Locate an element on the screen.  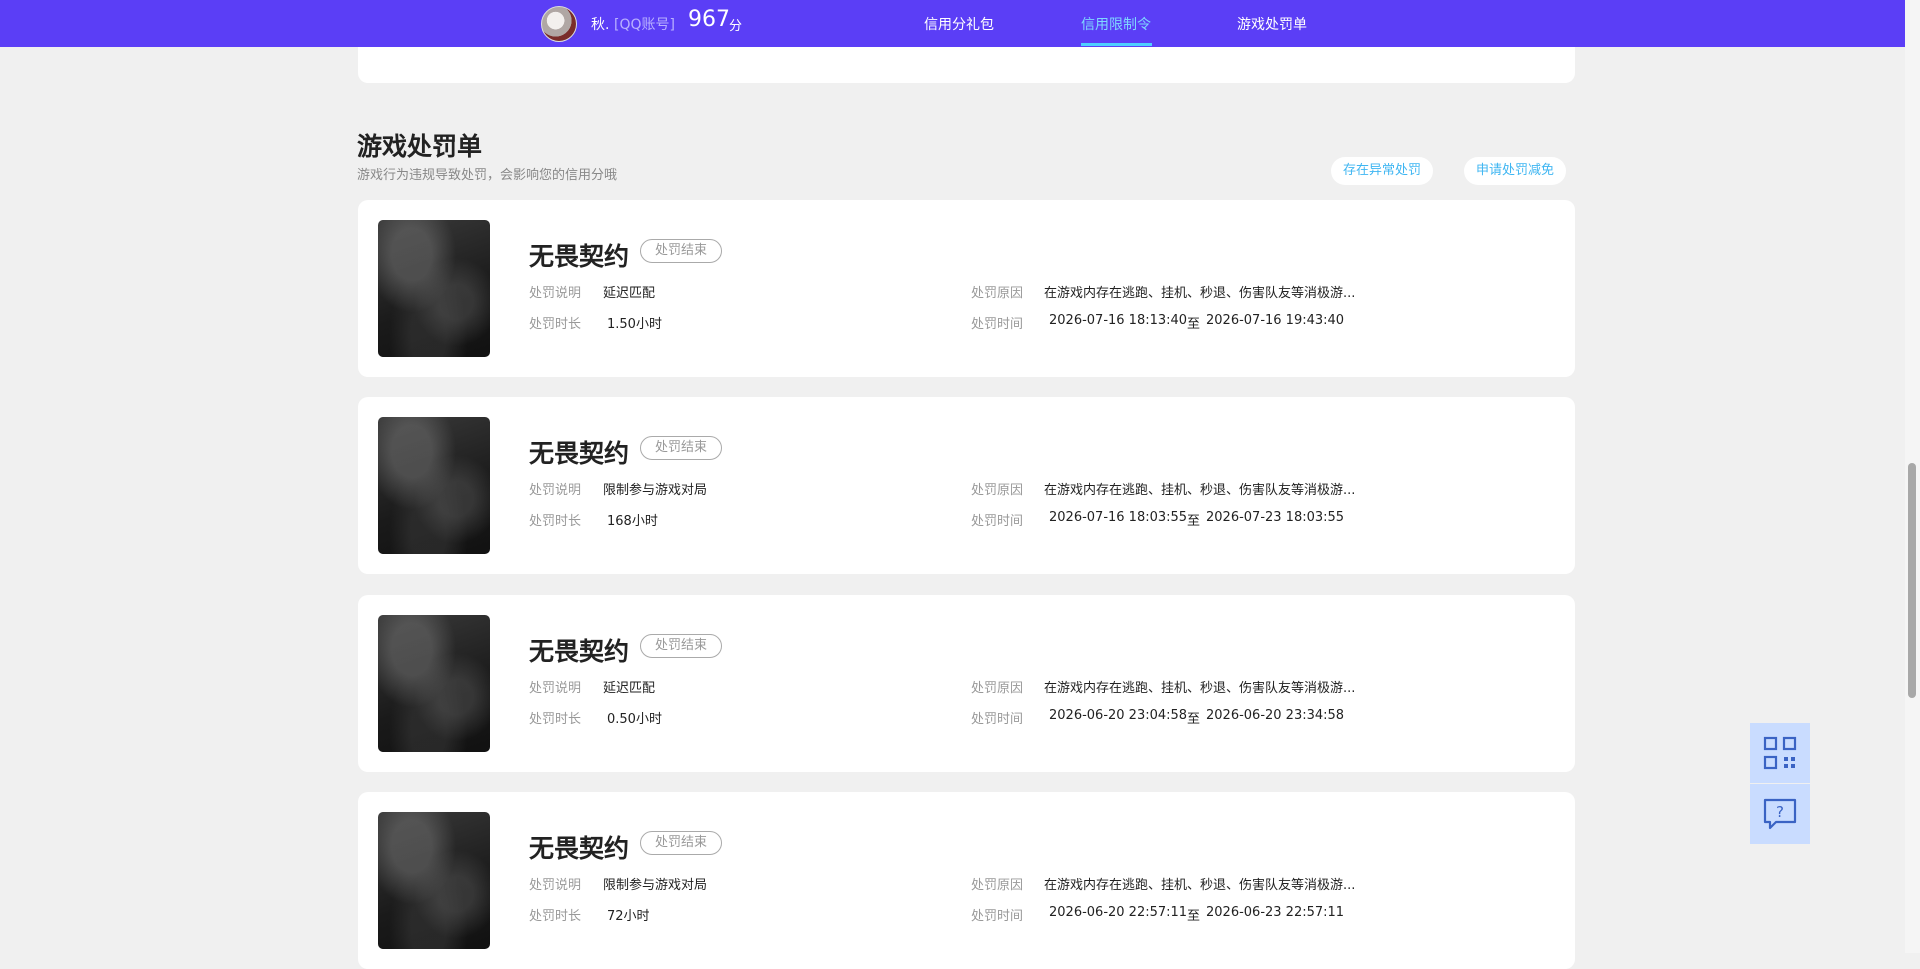
top-nav-bar: 秋. [QQ账号] 967 分 信用分礼包 信用限制令 游戏处罚单 is located at coordinates (952, 23).